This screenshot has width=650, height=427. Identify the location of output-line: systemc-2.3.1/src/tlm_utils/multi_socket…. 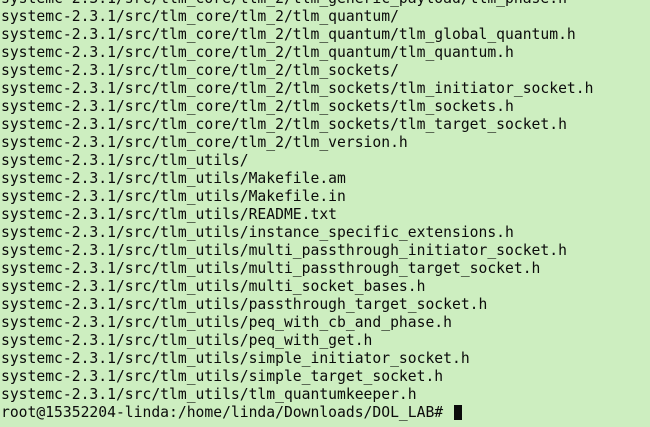
(213, 286).